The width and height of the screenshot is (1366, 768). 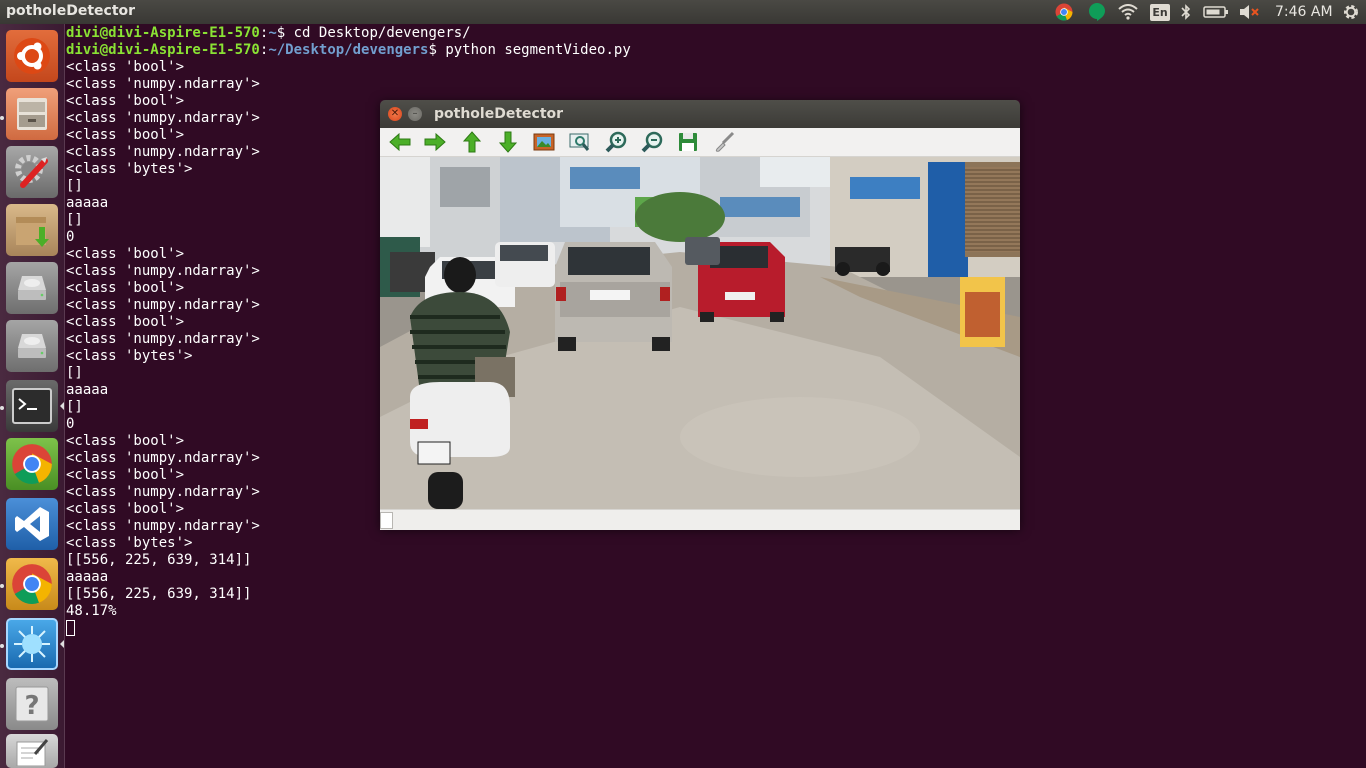 What do you see at coordinates (32, 230) in the screenshot?
I see `software-updater-icon` at bounding box center [32, 230].